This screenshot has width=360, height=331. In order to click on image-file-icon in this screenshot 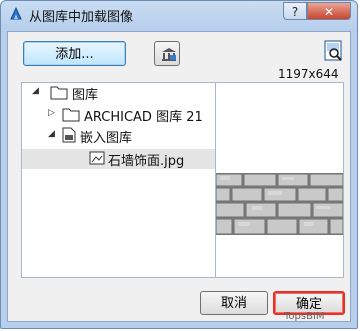, I will do `click(97, 158)`.